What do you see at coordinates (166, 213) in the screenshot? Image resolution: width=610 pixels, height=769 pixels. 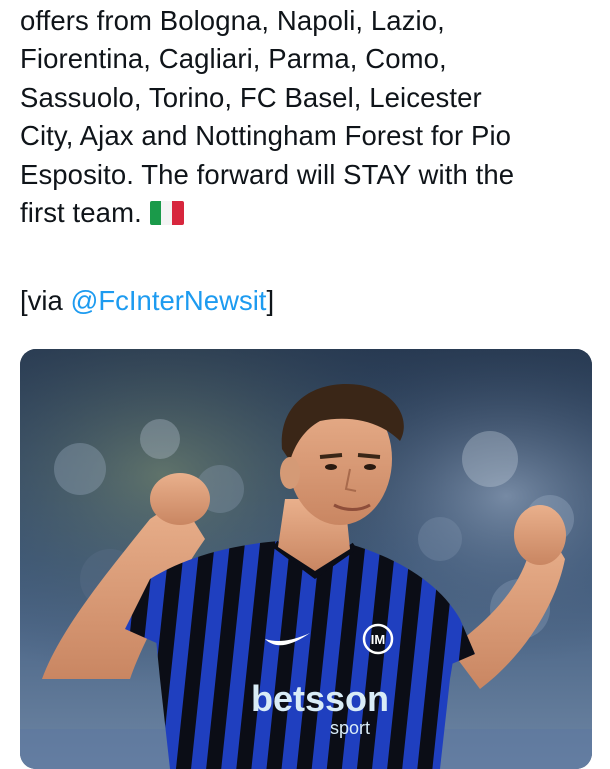 I see `italy-flag-icon` at bounding box center [166, 213].